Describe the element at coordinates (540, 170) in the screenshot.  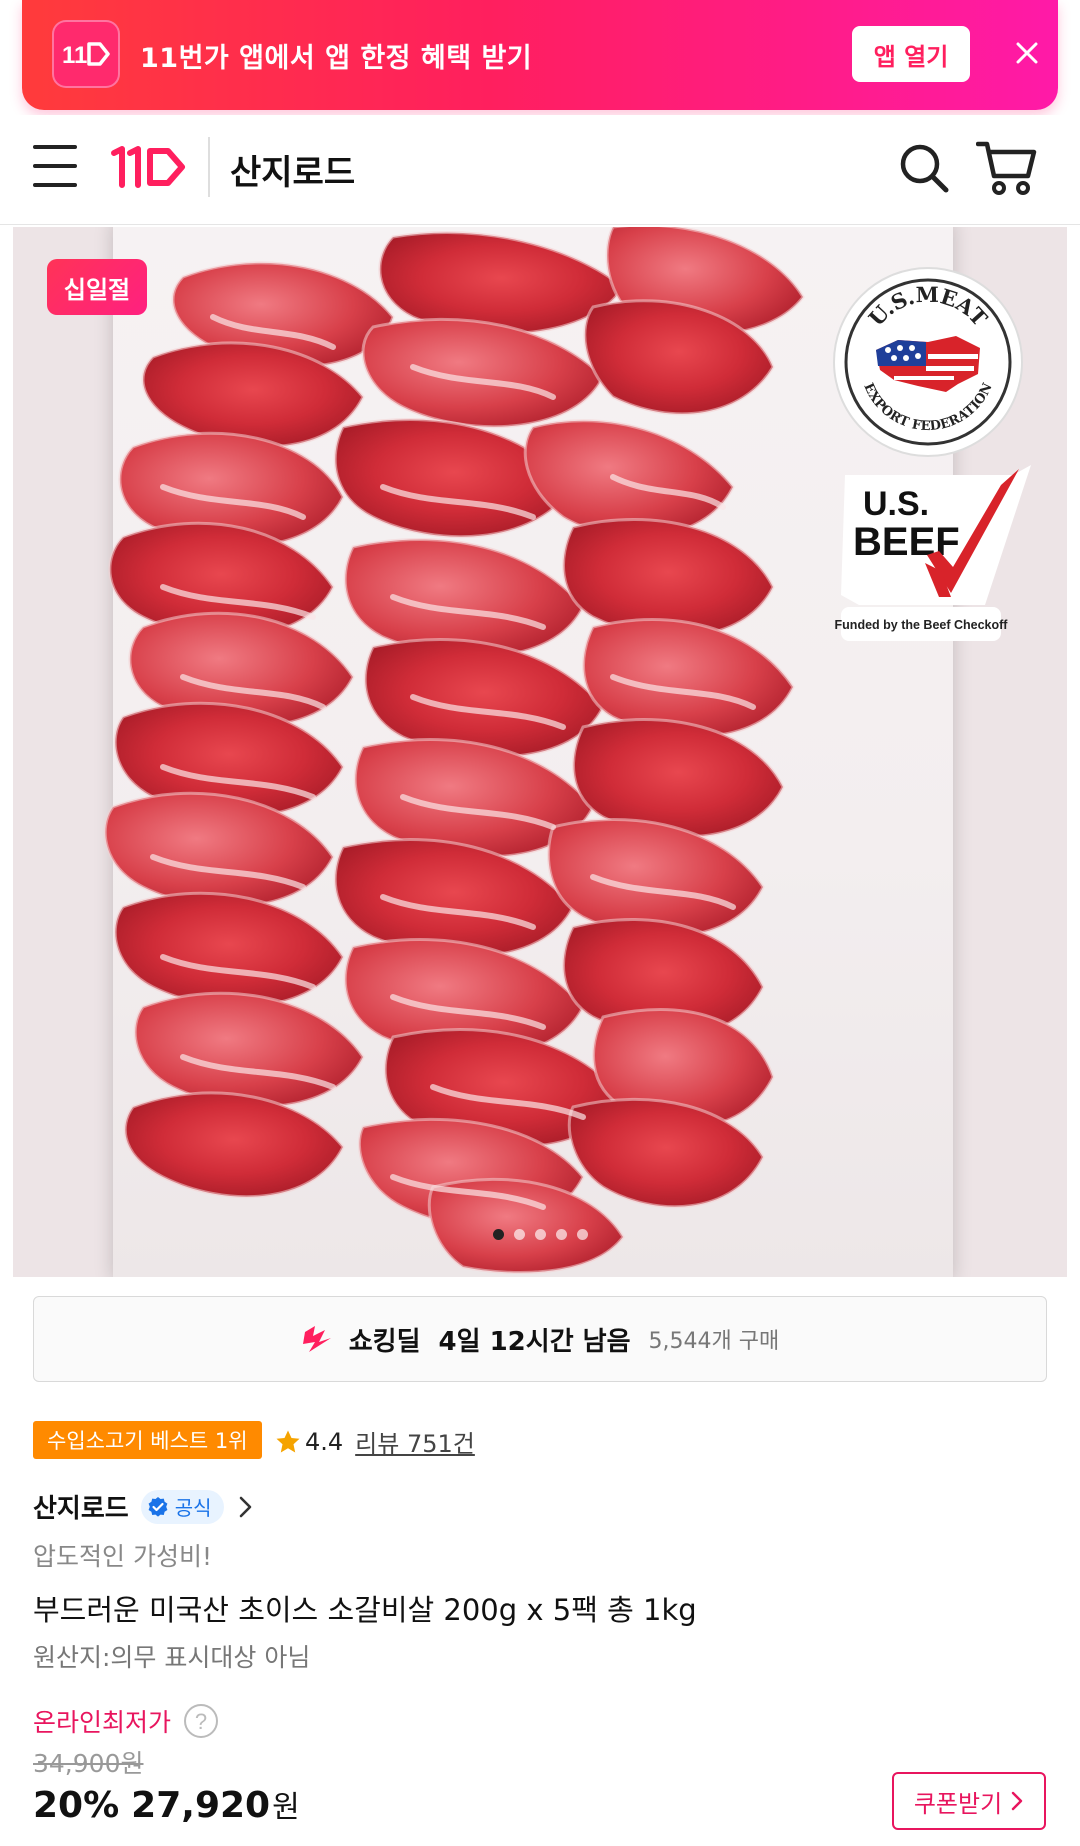
I see `site-header: 산지로드` at that location.